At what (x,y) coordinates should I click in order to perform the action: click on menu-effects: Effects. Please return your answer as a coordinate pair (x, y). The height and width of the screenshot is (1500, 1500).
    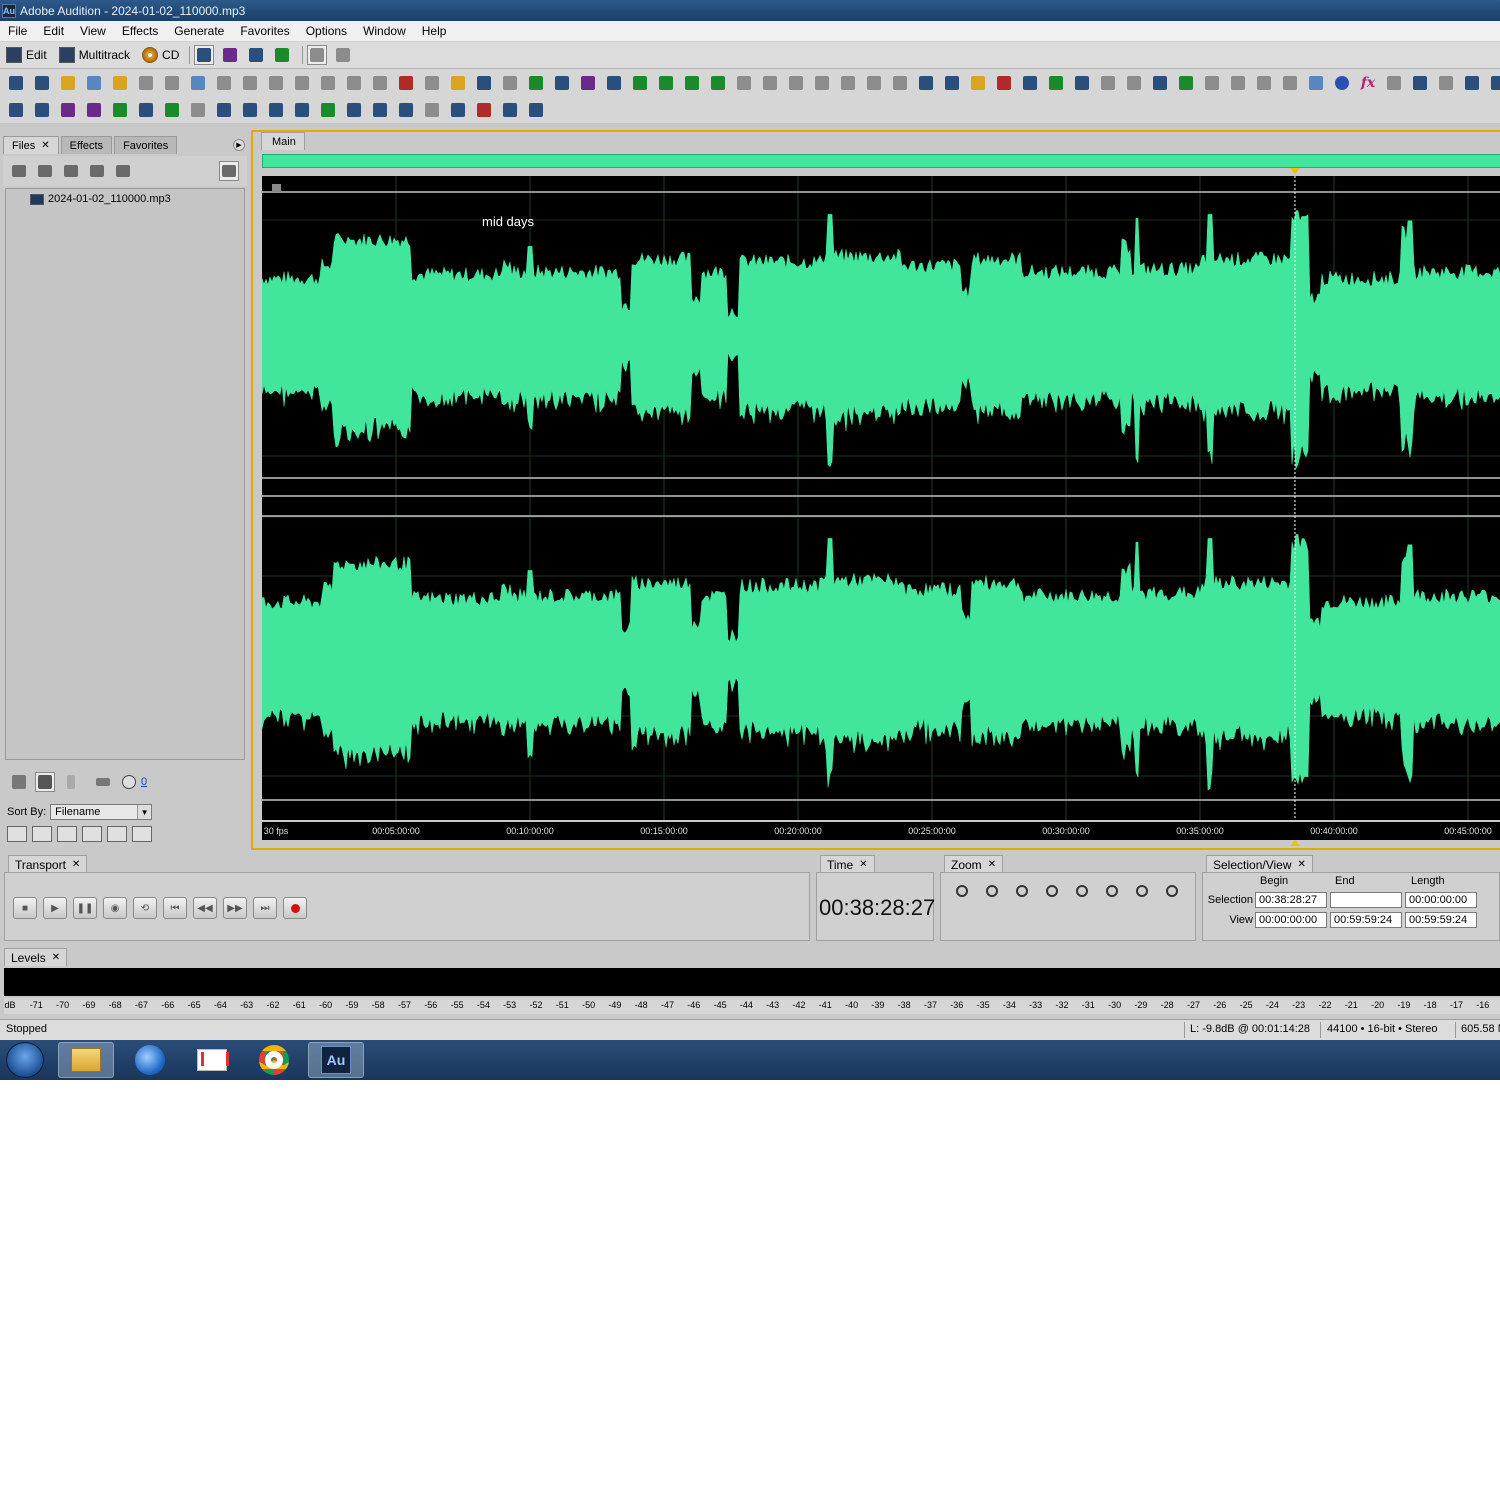
    Looking at the image, I should click on (140, 31).